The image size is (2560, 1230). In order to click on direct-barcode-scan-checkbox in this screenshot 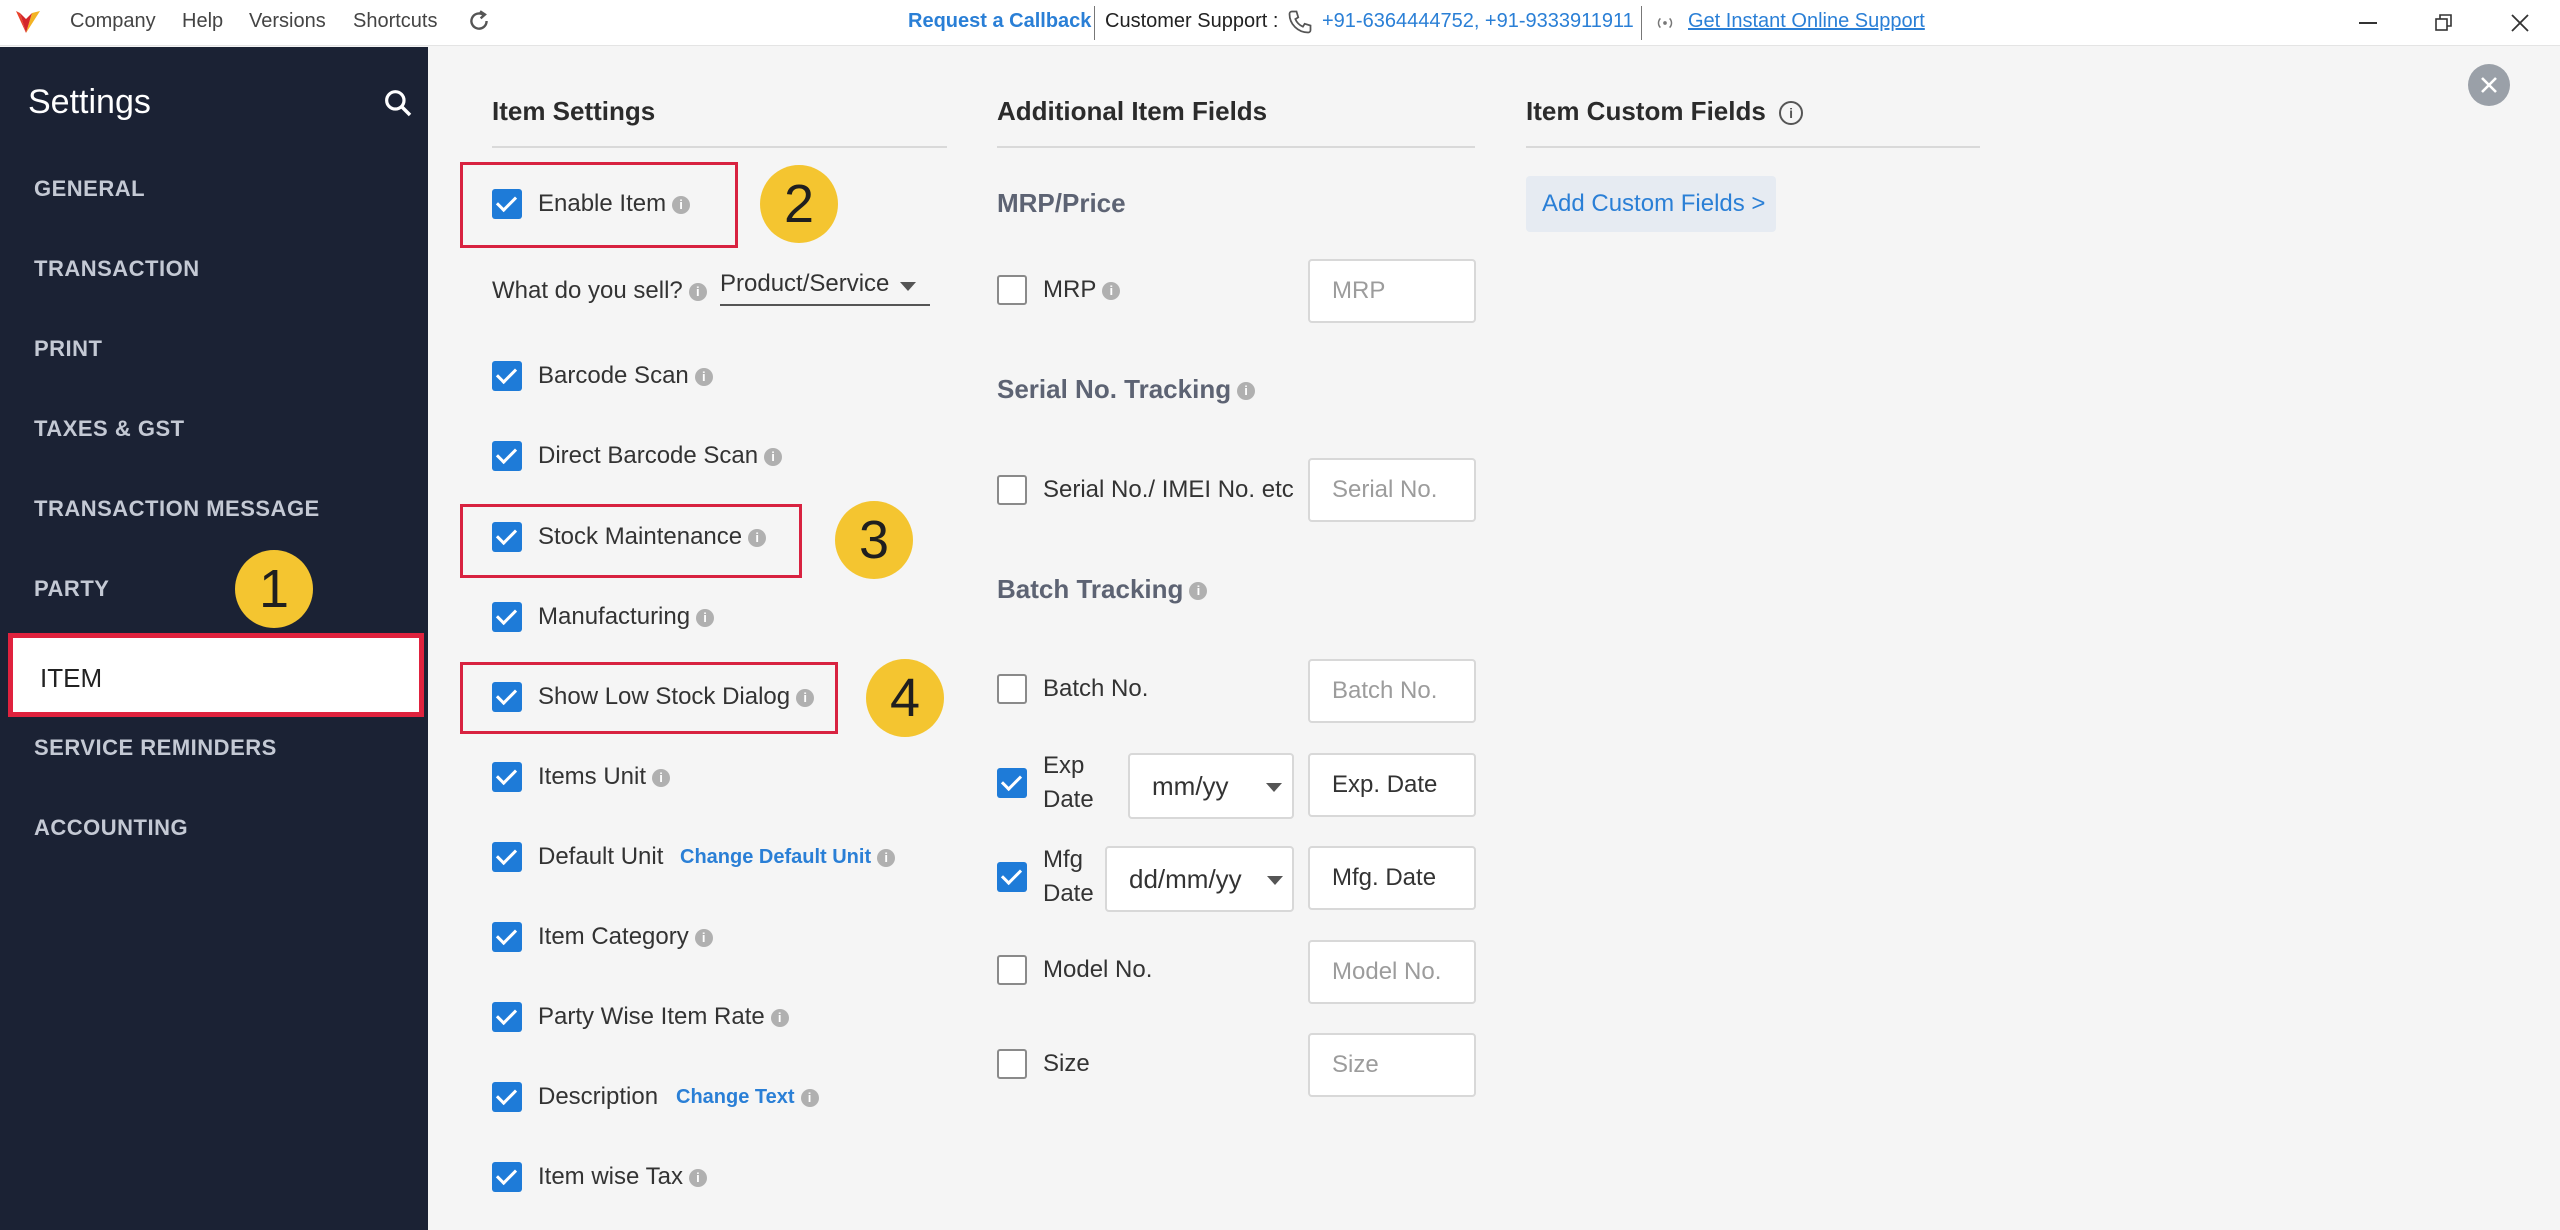, I will do `click(507, 456)`.